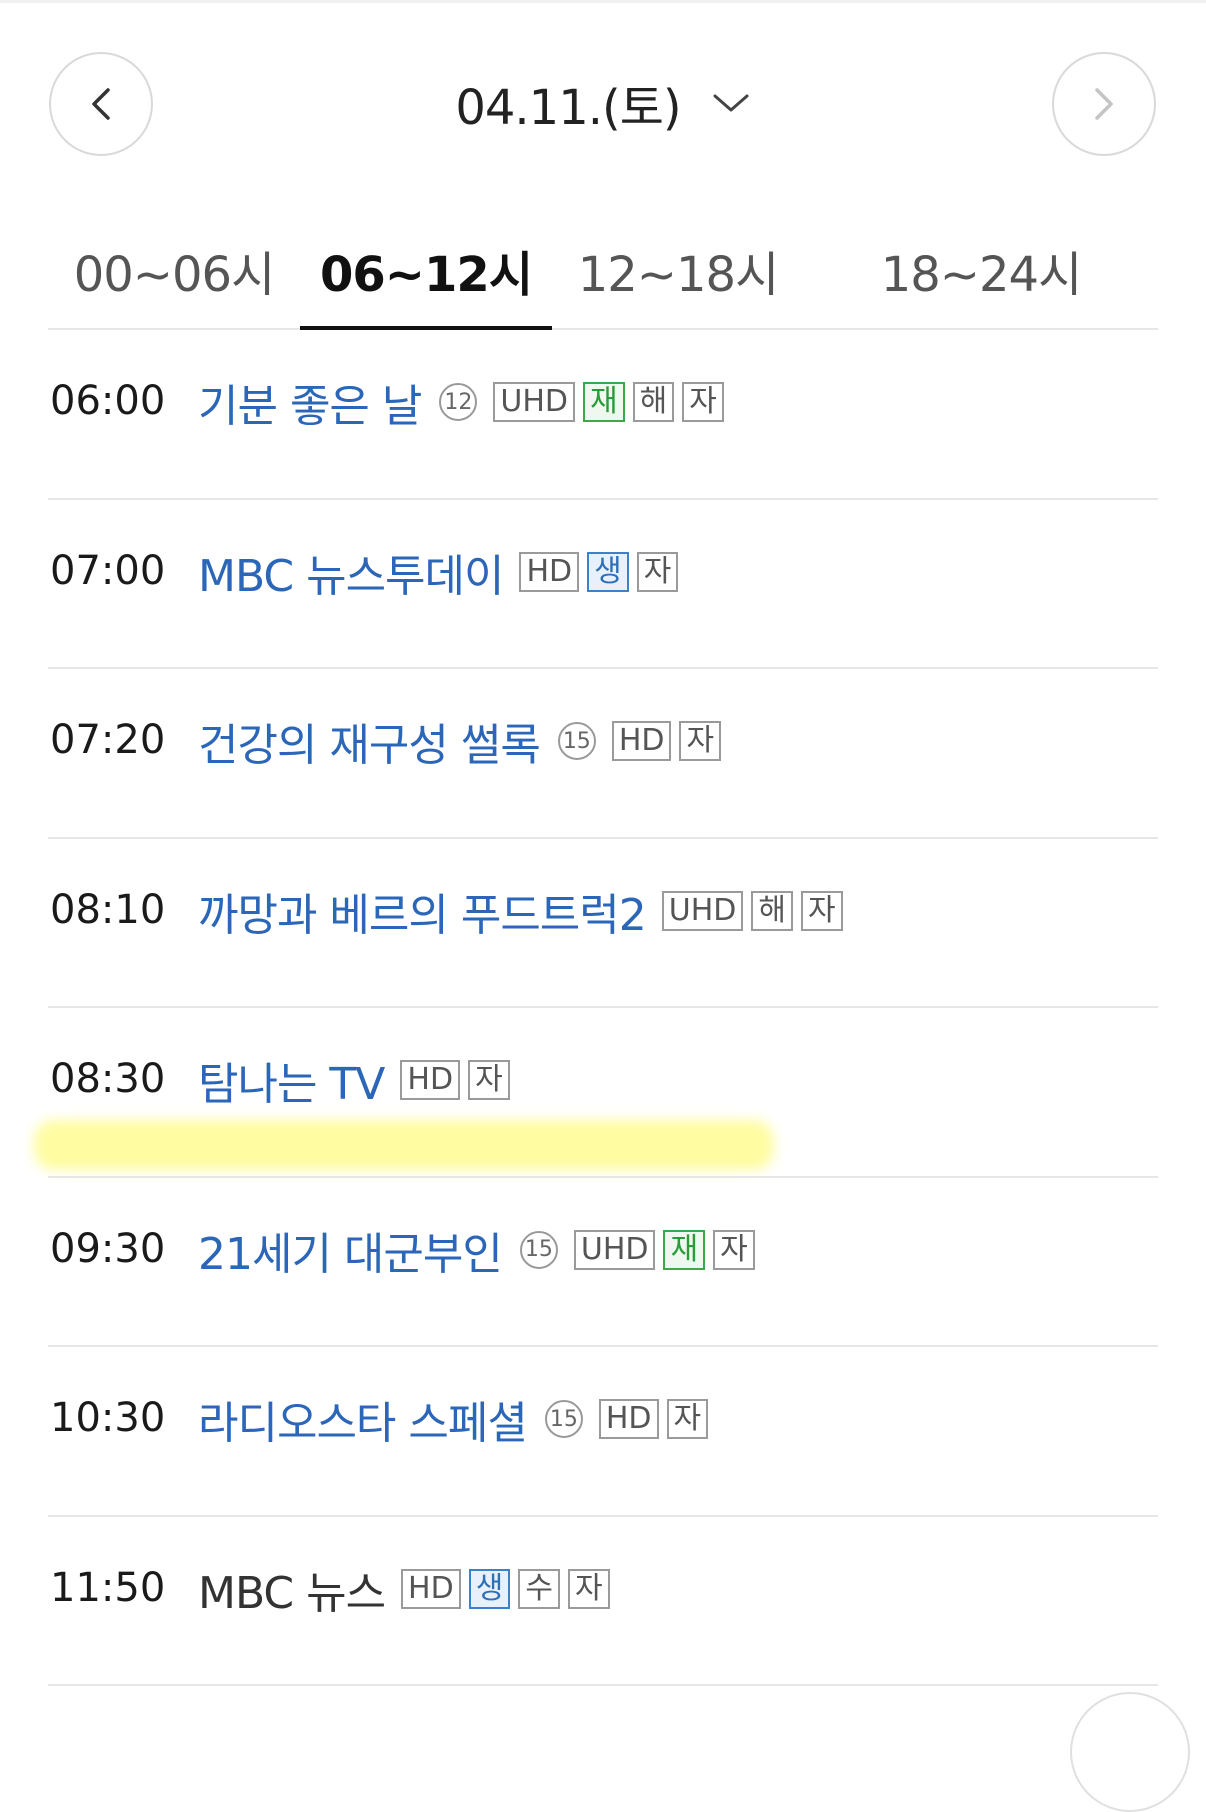 The image size is (1206, 1812). What do you see at coordinates (108, 570) in the screenshot?
I see `program-time: 07:00` at bounding box center [108, 570].